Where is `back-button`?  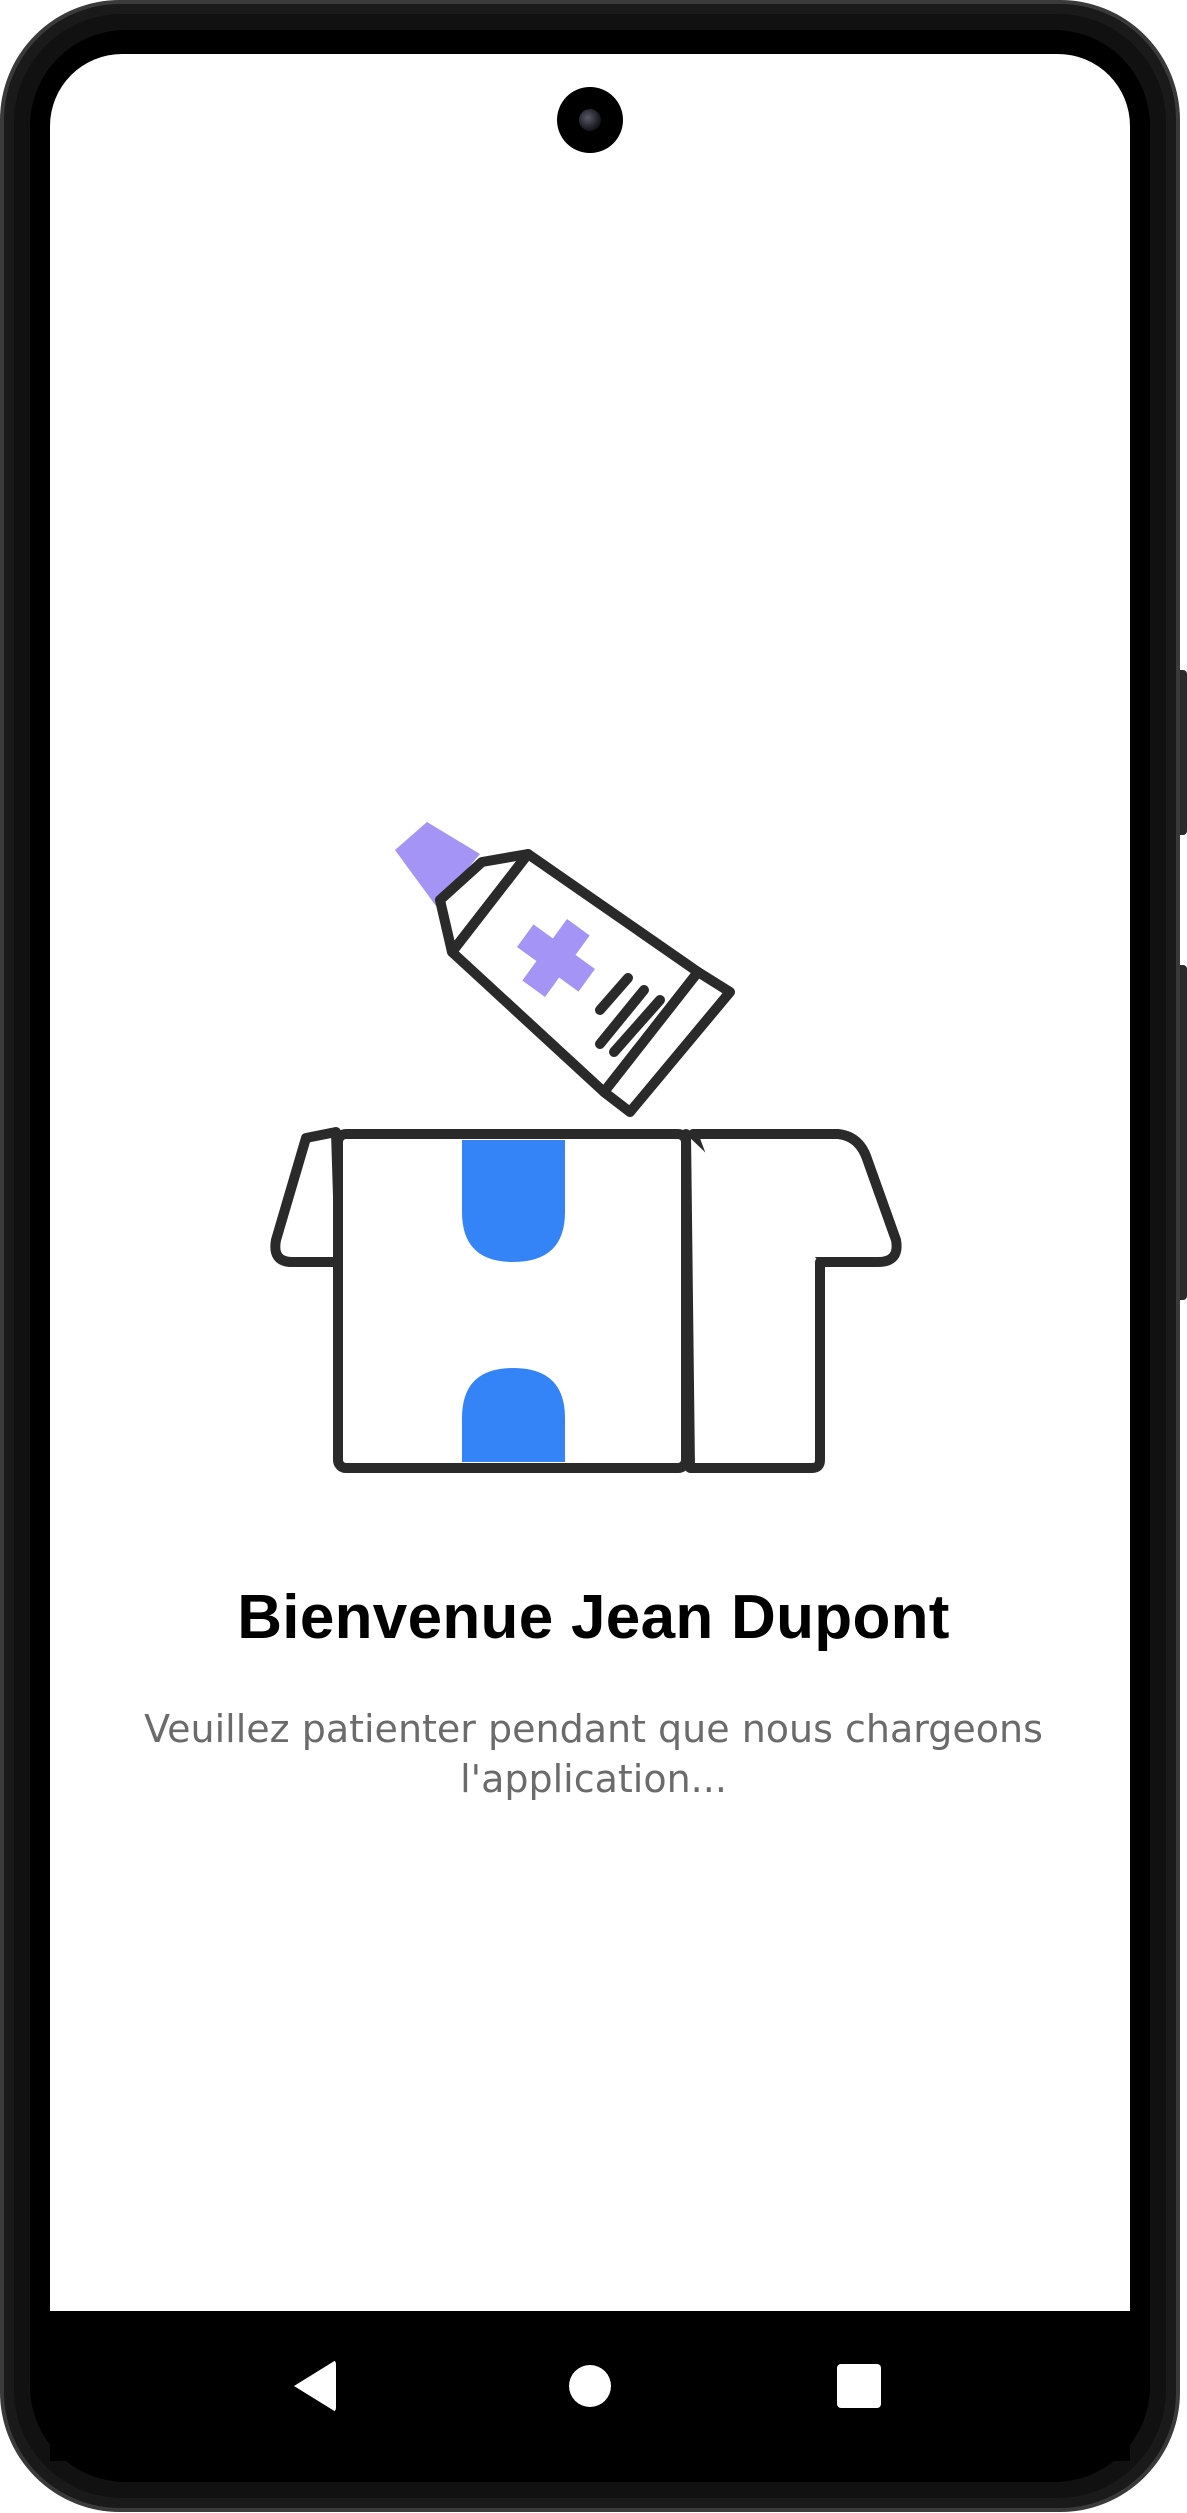 back-button is located at coordinates (315, 2386).